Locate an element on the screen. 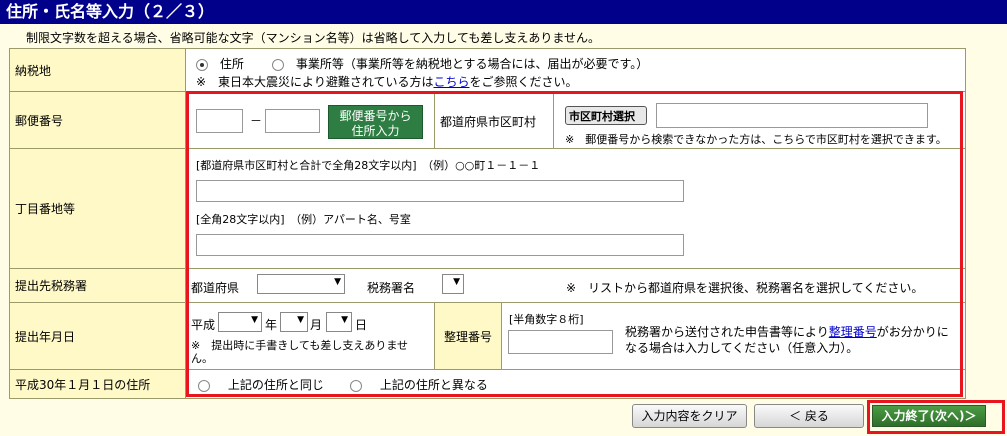 The height and width of the screenshot is (436, 1007). label-tax-place: 納税地 is located at coordinates (98, 70).